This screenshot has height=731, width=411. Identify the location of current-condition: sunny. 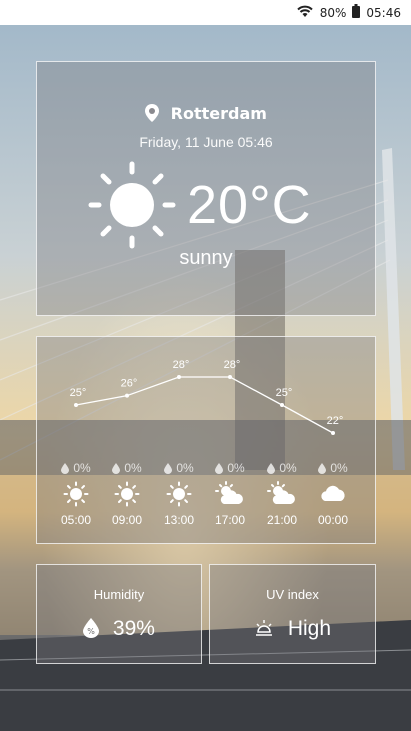
(206, 258).